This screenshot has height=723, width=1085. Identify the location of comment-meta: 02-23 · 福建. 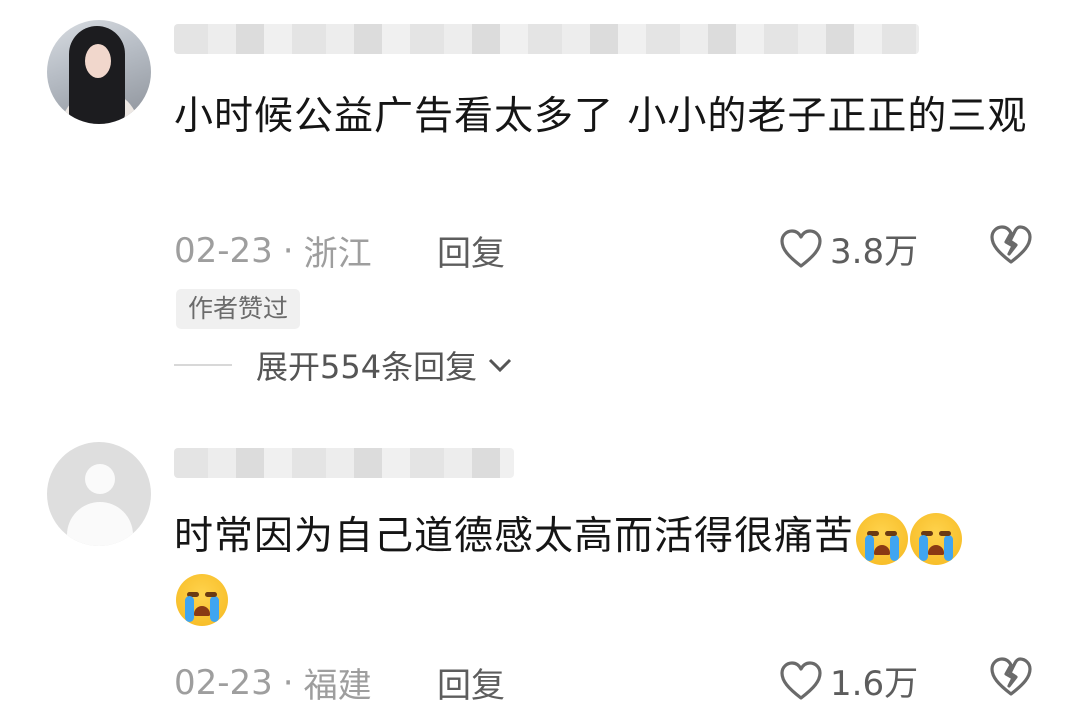
(273, 682).